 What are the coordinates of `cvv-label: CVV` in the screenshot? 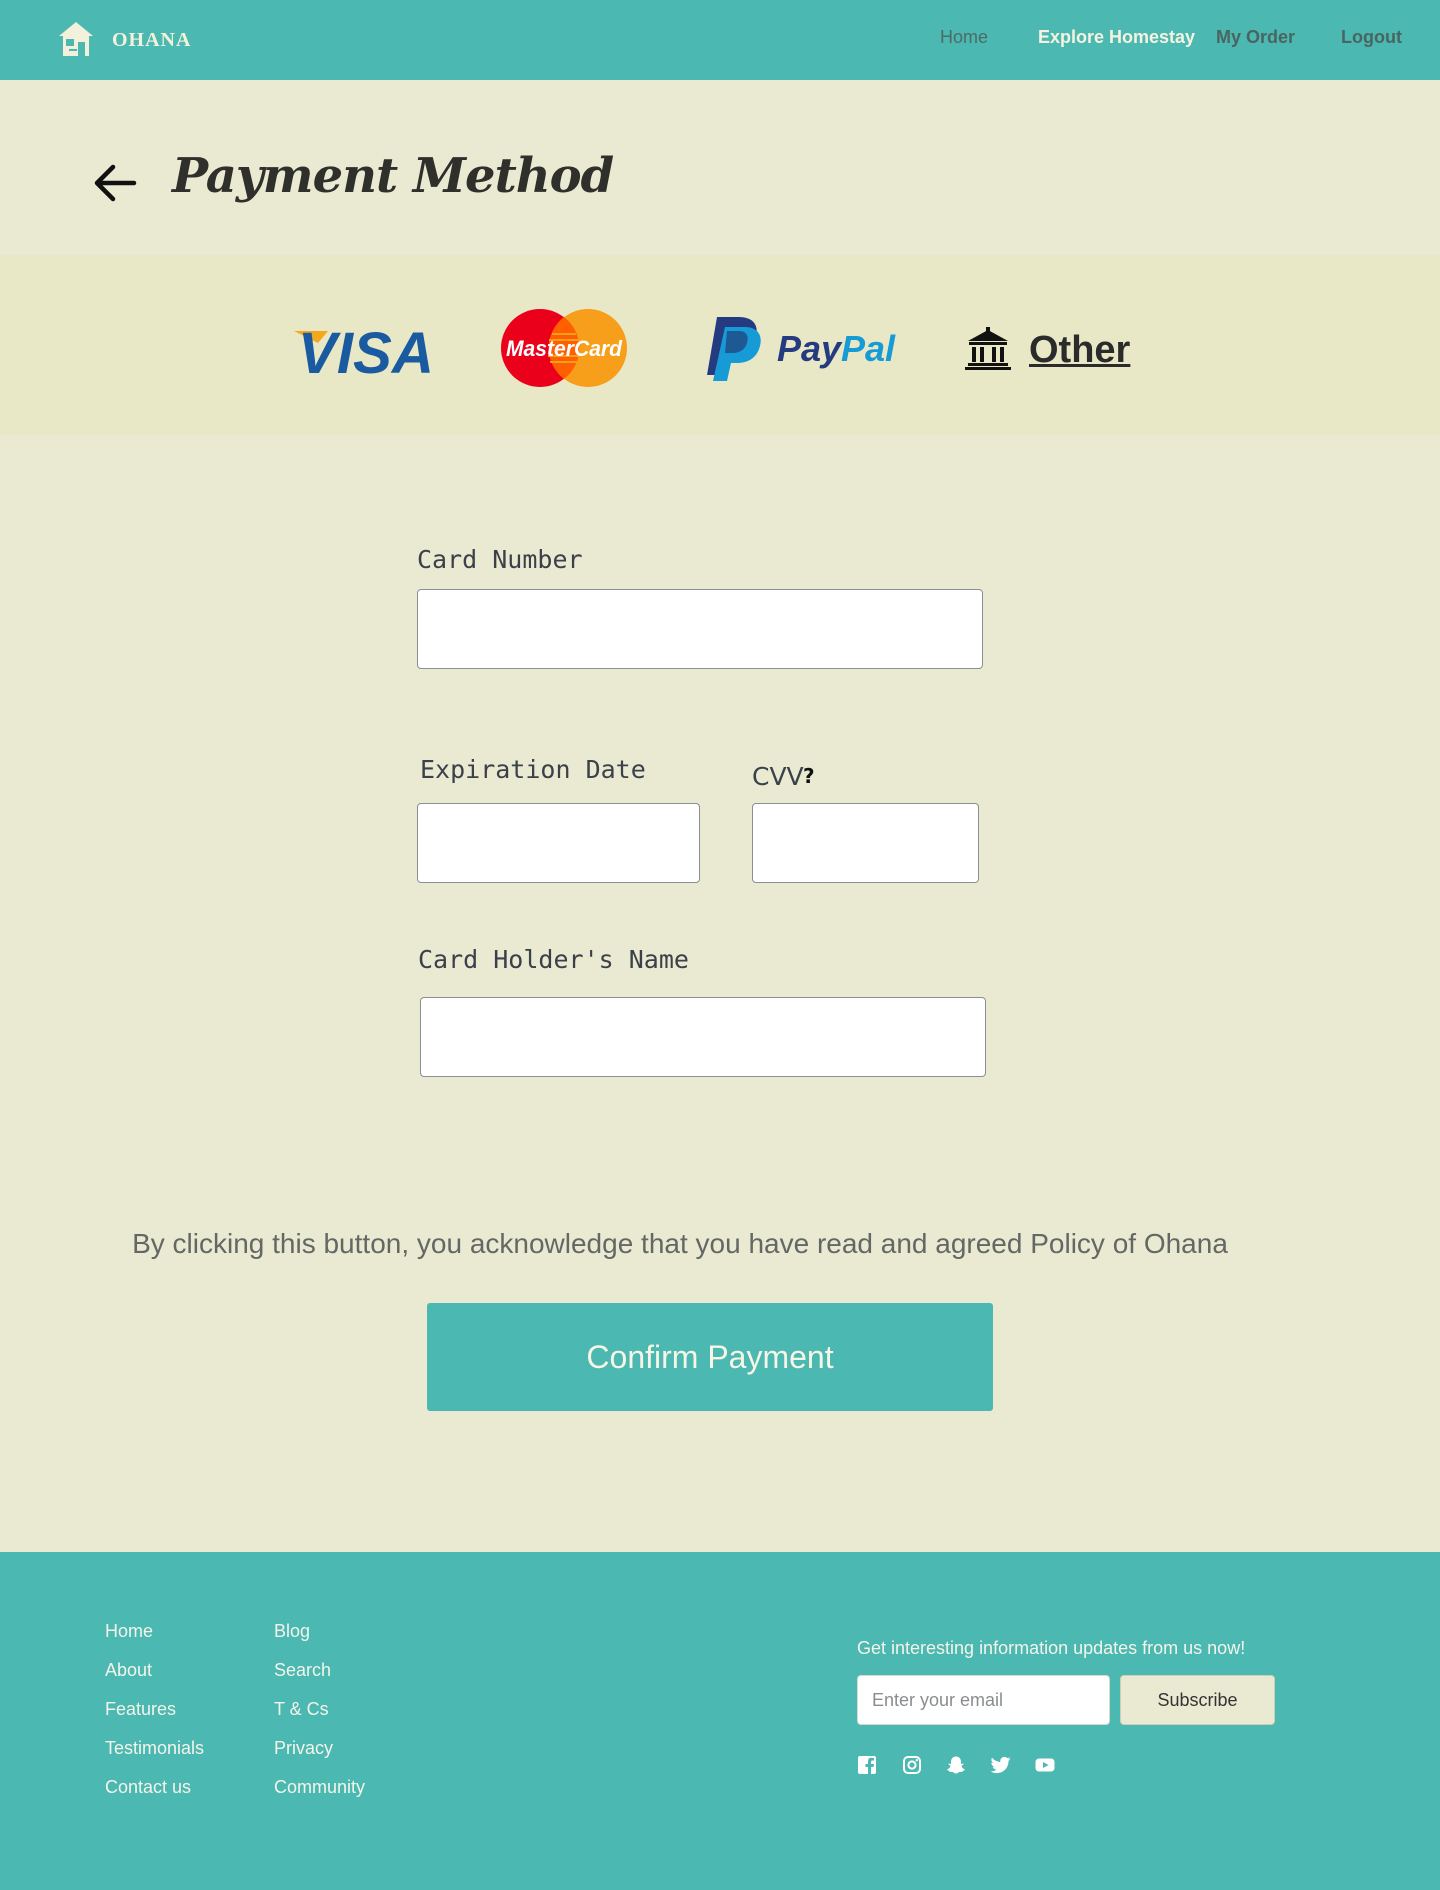 It's located at (778, 776).